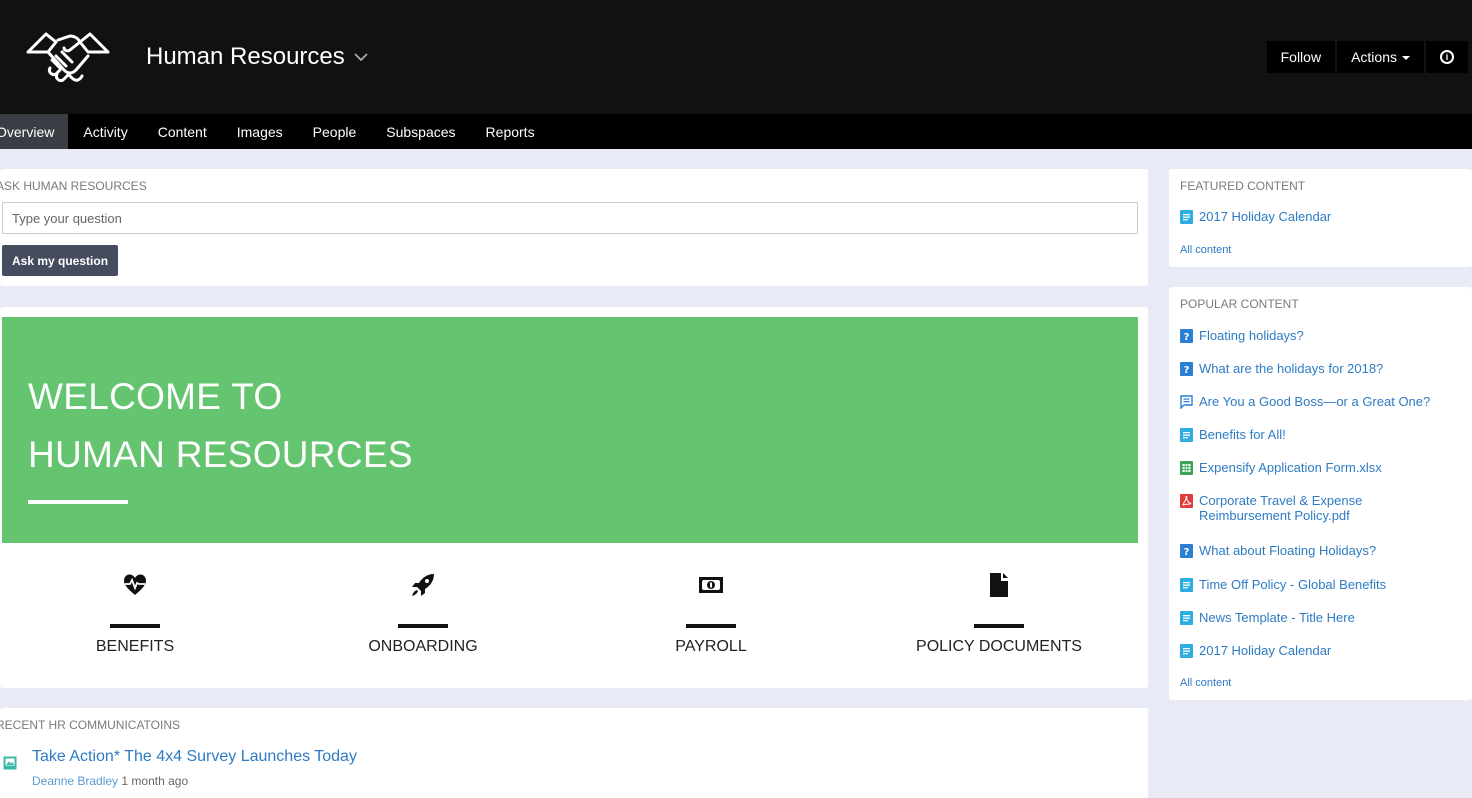 The width and height of the screenshot is (1472, 798). What do you see at coordinates (711, 646) in the screenshot?
I see `payroll-label: PAYROLL` at bounding box center [711, 646].